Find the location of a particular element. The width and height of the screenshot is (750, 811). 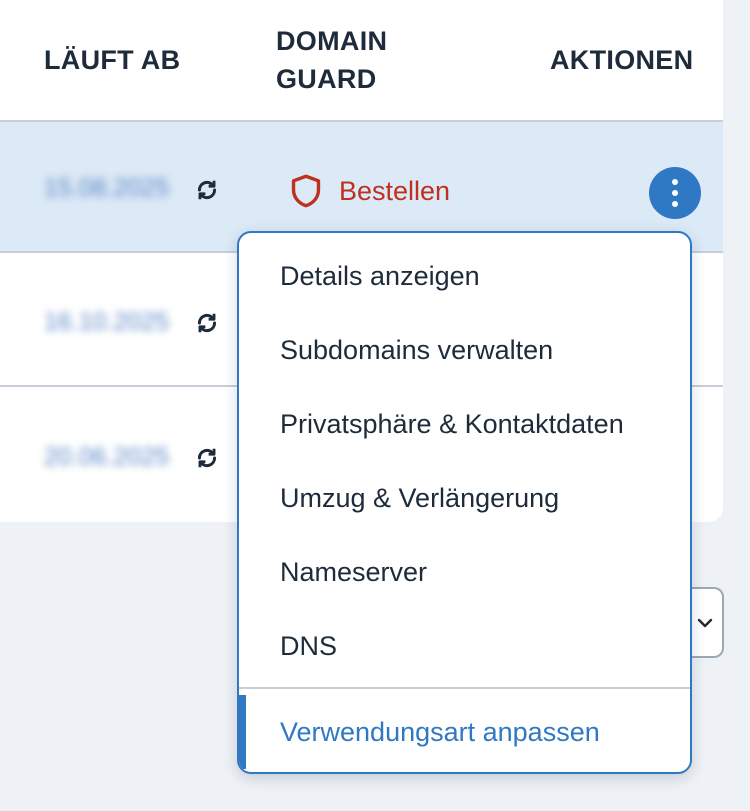

menu-item-transfer-renewal: Umzug & Verlängerung is located at coordinates (464, 498).